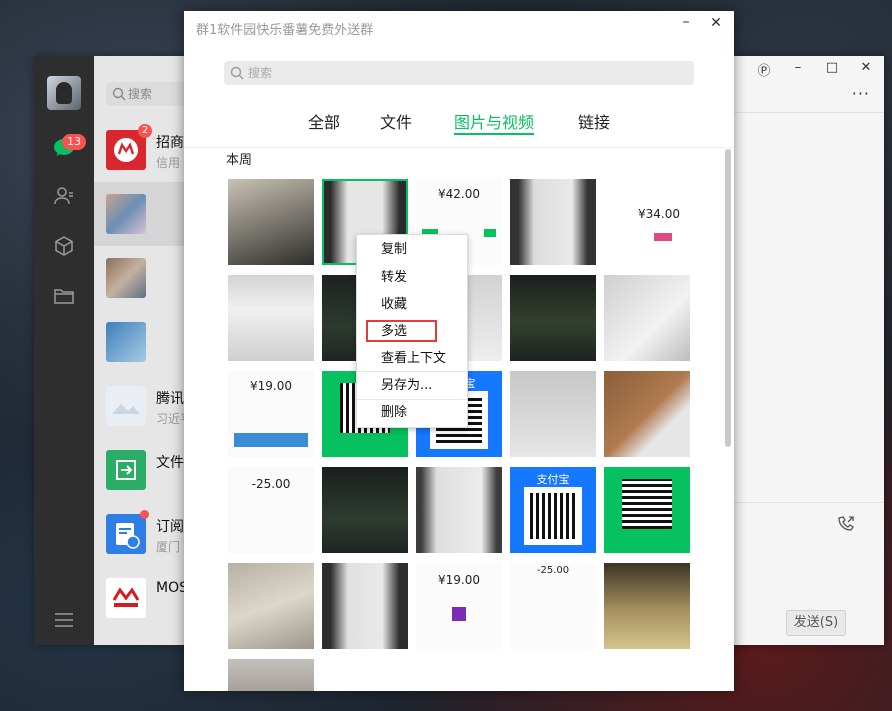 The image size is (892, 711). Describe the element at coordinates (324, 121) in the screenshot. I see `tab-all: 全部` at that location.